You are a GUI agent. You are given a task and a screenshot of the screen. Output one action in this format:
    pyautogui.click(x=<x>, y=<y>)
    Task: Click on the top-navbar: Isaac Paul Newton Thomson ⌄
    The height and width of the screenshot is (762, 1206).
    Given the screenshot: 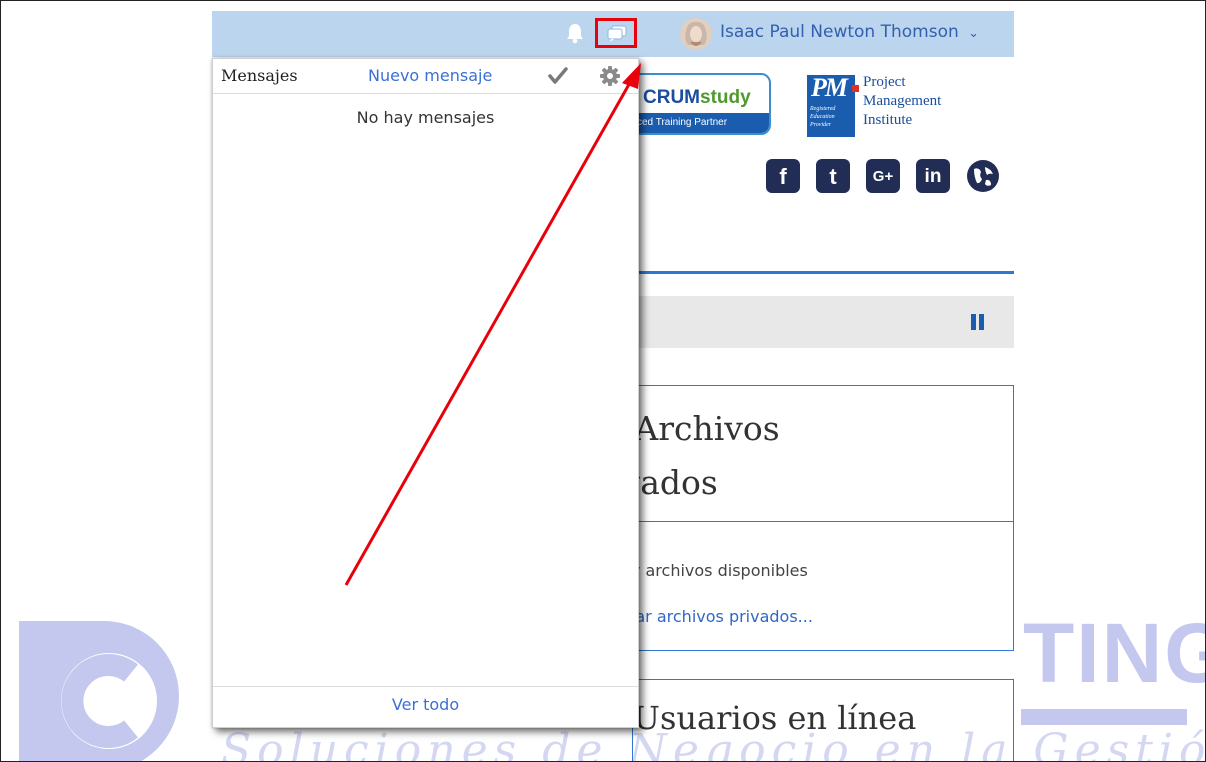 What is the action you would take?
    pyautogui.click(x=613, y=34)
    